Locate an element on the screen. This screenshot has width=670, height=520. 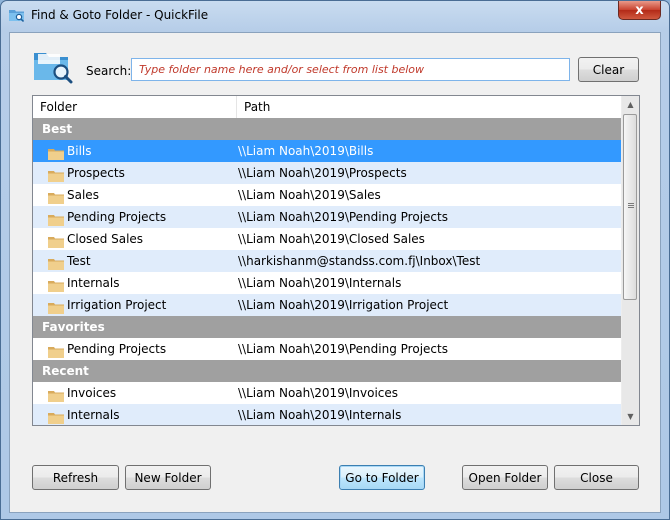
group-header-row: Favorites is located at coordinates (327, 327).